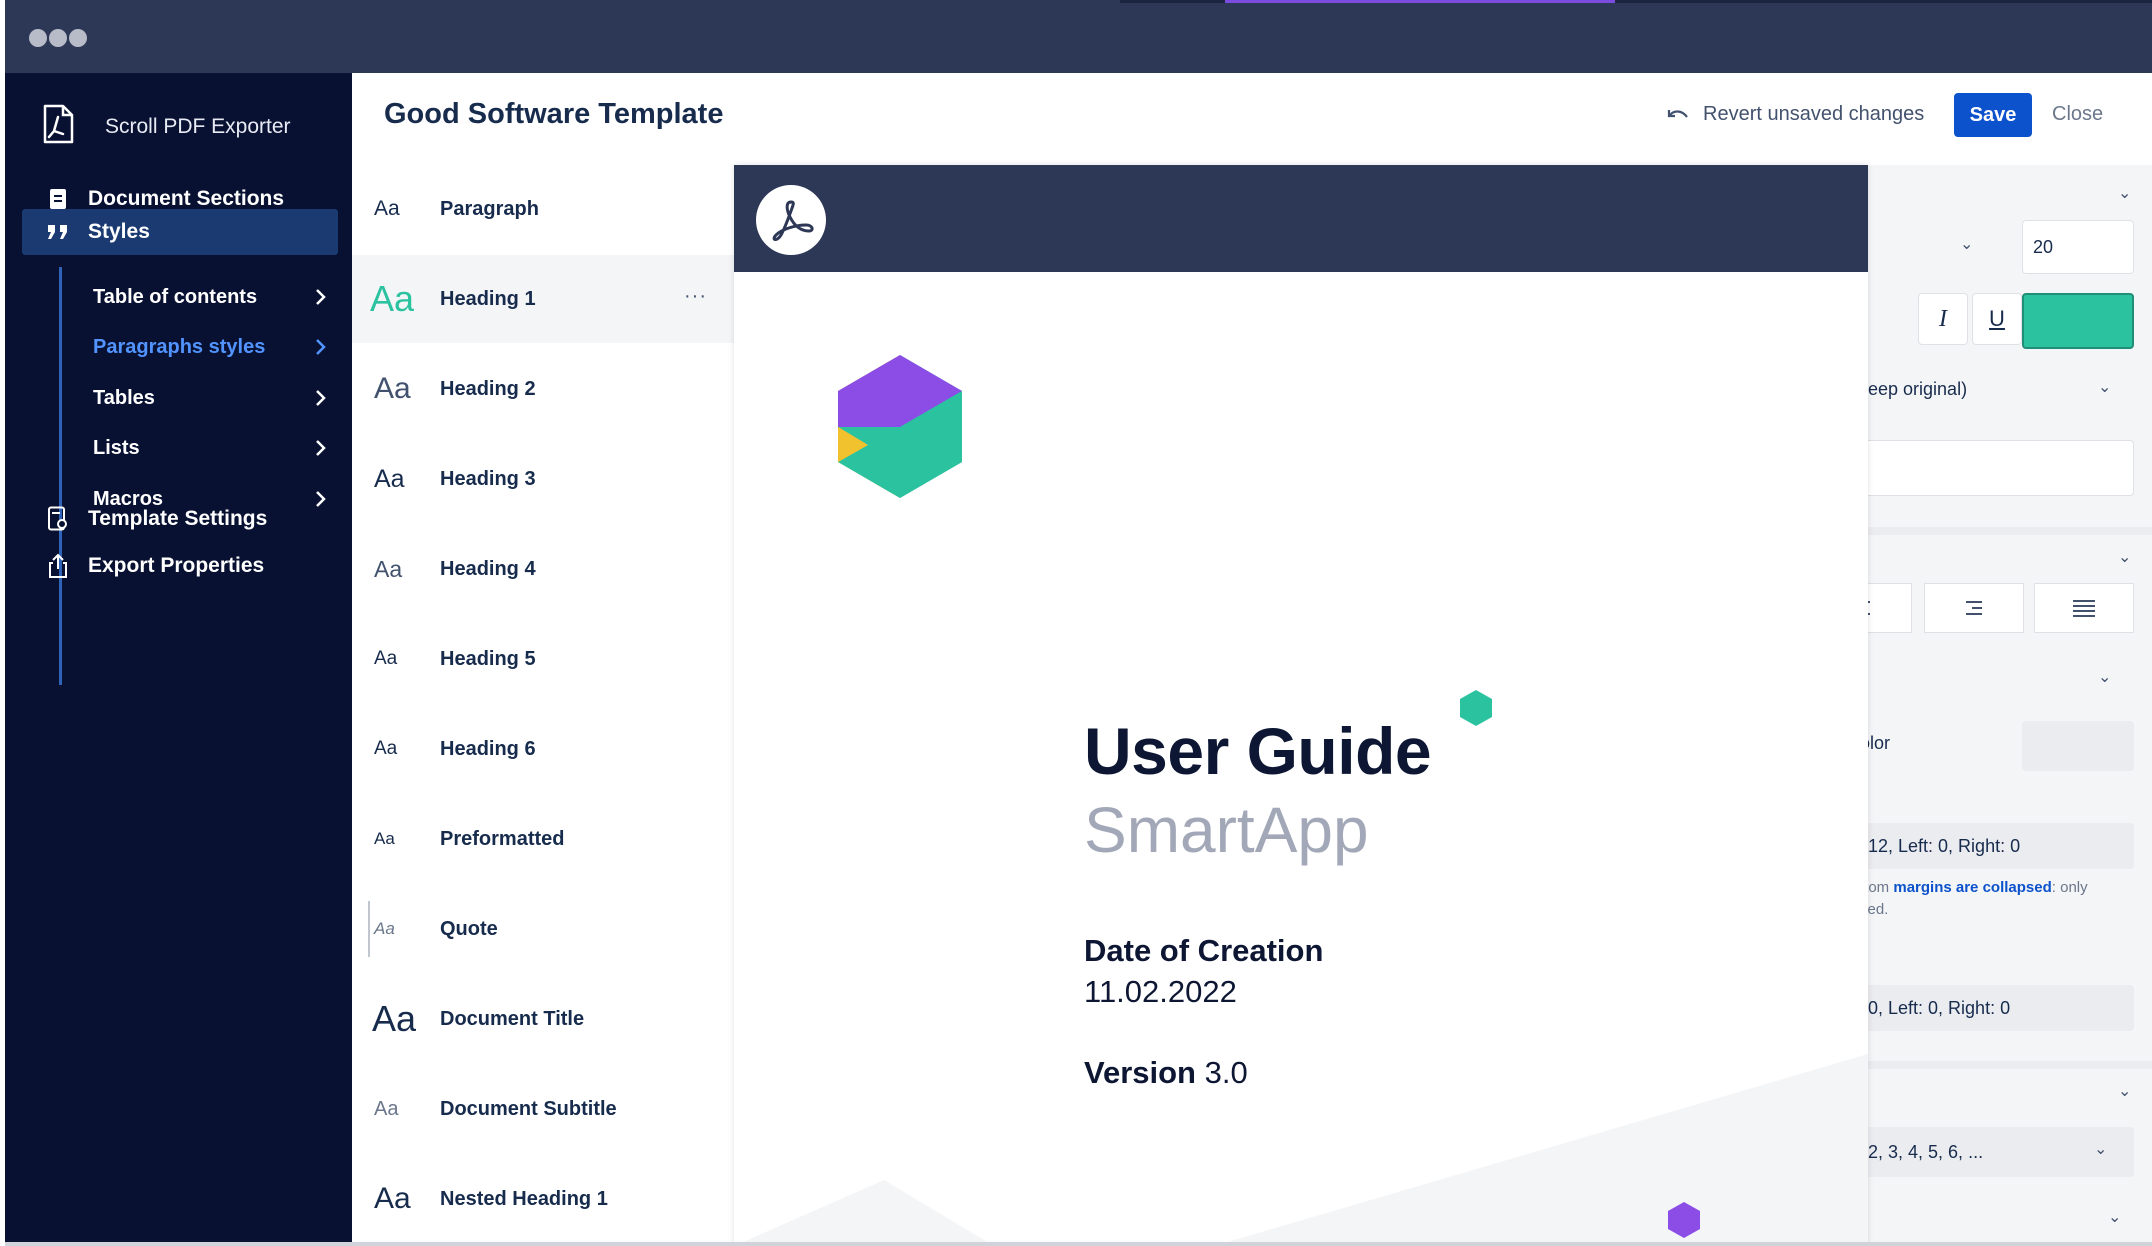 Image resolution: width=2152 pixels, height=1246 pixels. I want to click on preview-date-value: 11.02.2022, so click(1160, 991).